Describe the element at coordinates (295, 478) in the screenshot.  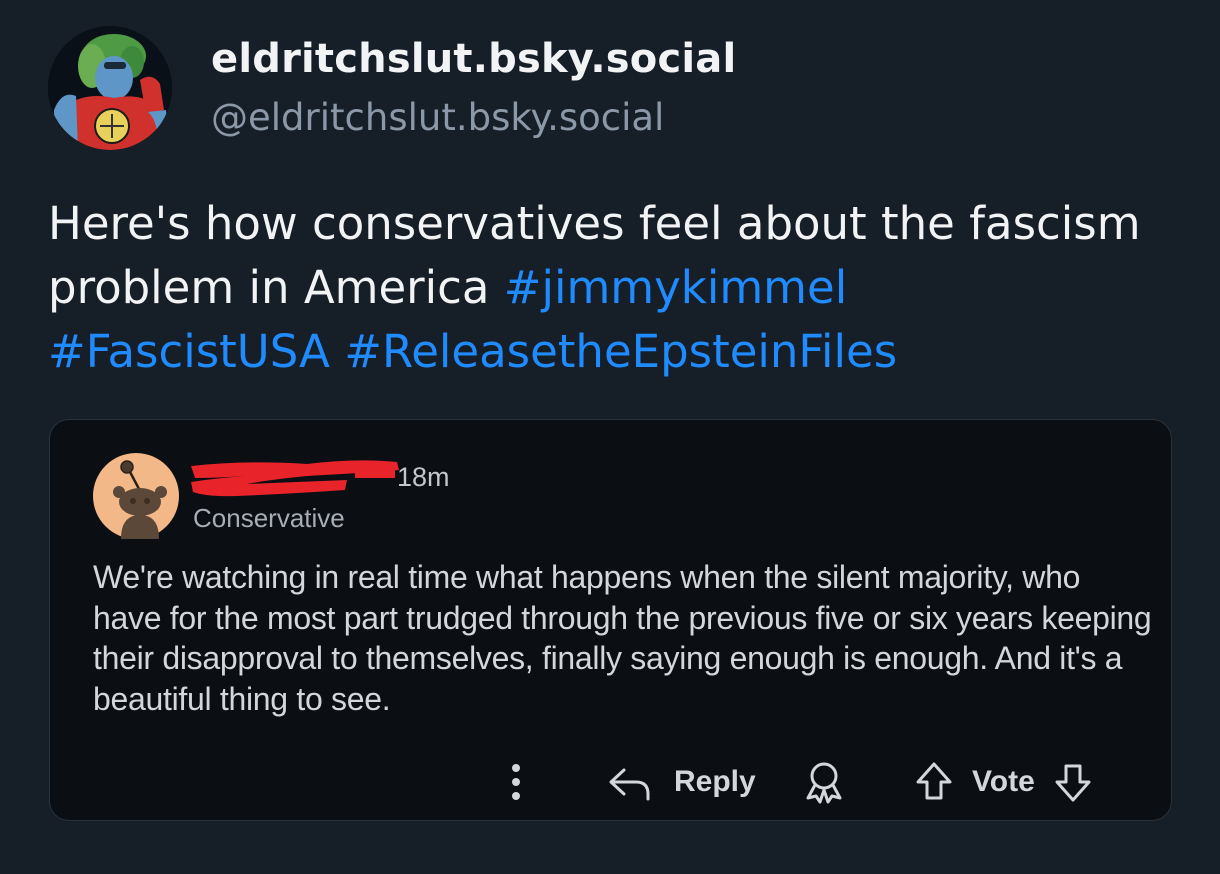
I see `redacted-username` at that location.